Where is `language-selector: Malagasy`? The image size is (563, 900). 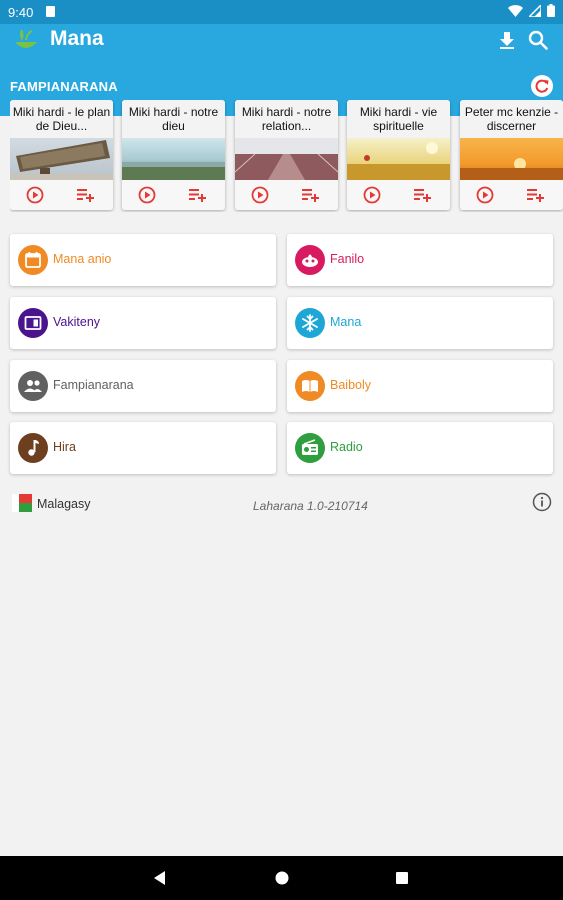
language-selector: Malagasy is located at coordinates (64, 504).